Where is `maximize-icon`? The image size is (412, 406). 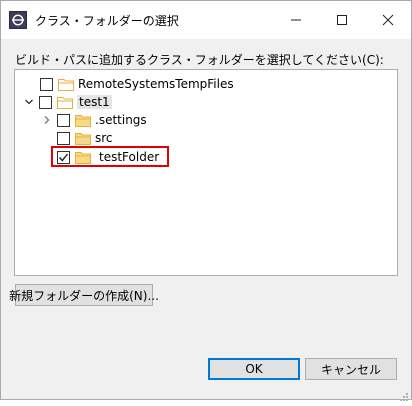 maximize-icon is located at coordinates (342, 20).